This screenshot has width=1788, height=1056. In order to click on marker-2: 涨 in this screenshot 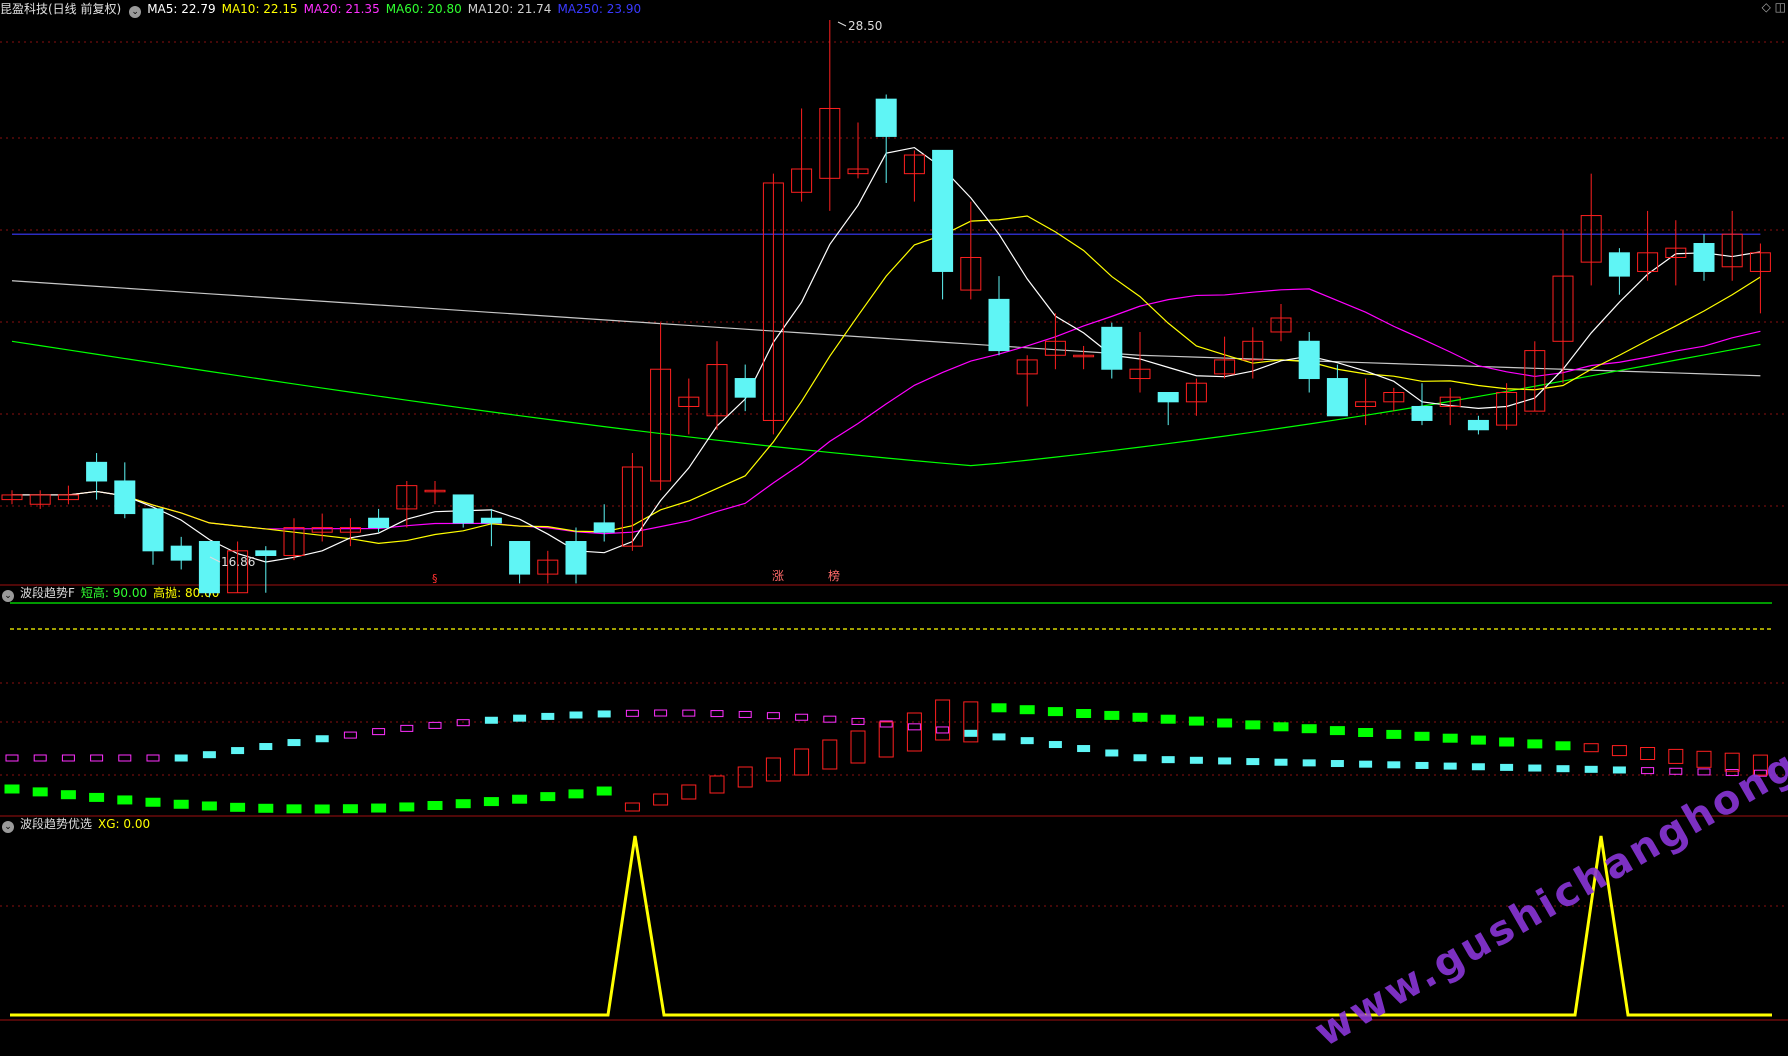, I will do `click(778, 575)`.